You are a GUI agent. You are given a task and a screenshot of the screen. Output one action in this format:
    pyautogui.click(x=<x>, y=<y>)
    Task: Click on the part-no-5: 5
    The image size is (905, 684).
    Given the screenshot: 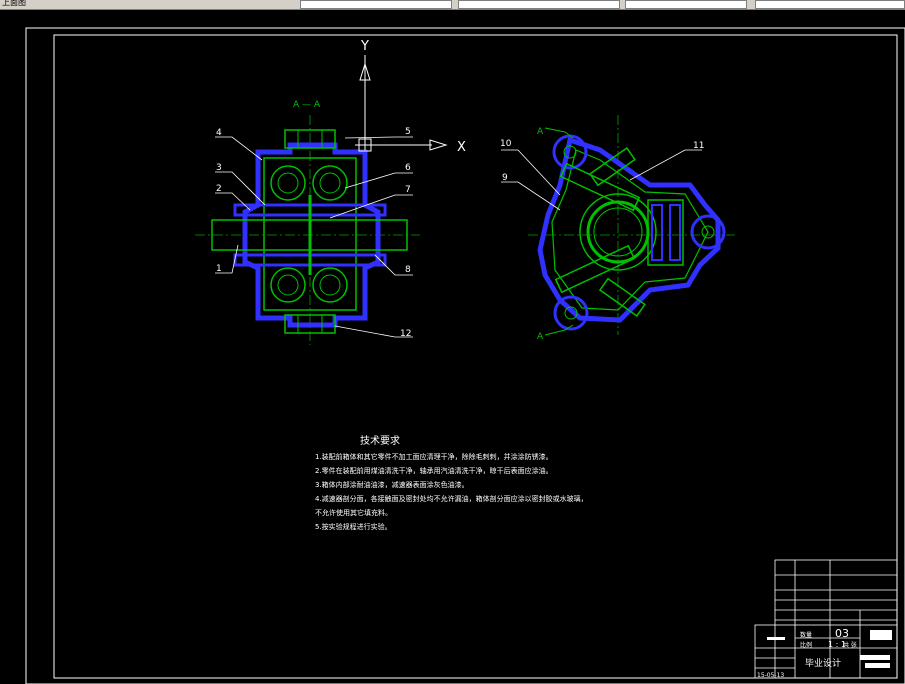 What is the action you would take?
    pyautogui.click(x=408, y=132)
    